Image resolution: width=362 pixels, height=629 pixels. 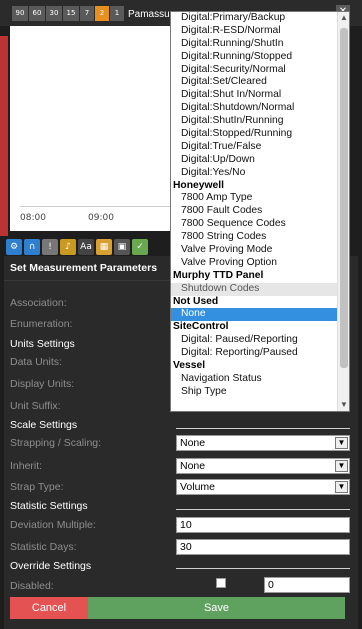 I want to click on deviation-multiple-label: Deviation Multiple:, so click(x=53, y=525).